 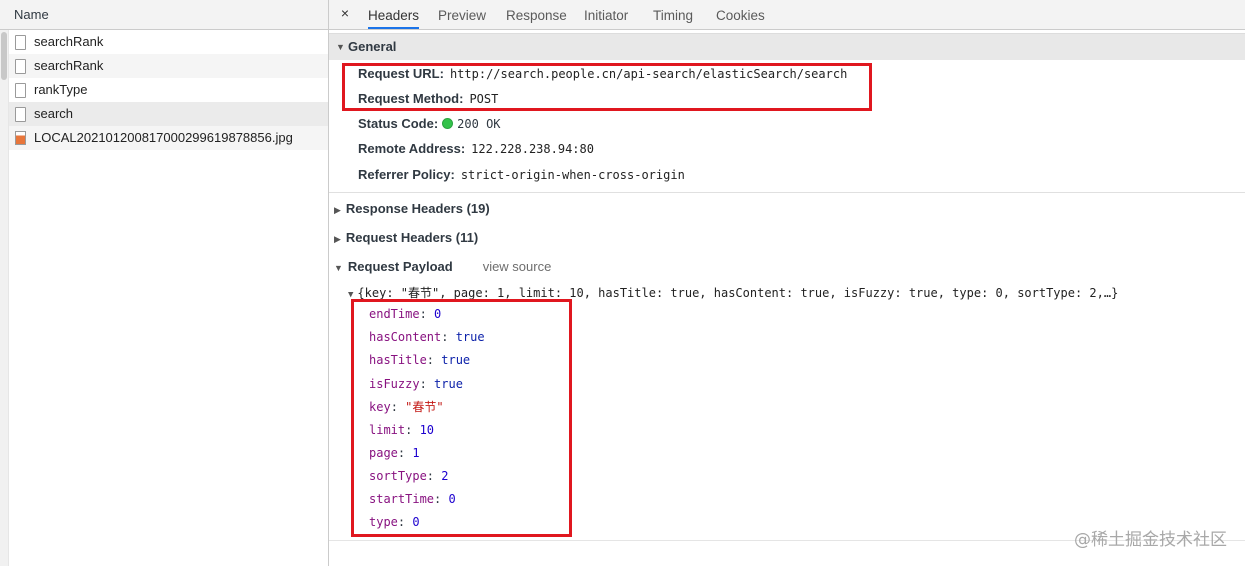 I want to click on payload-property: hasTitle: true, so click(x=420, y=360).